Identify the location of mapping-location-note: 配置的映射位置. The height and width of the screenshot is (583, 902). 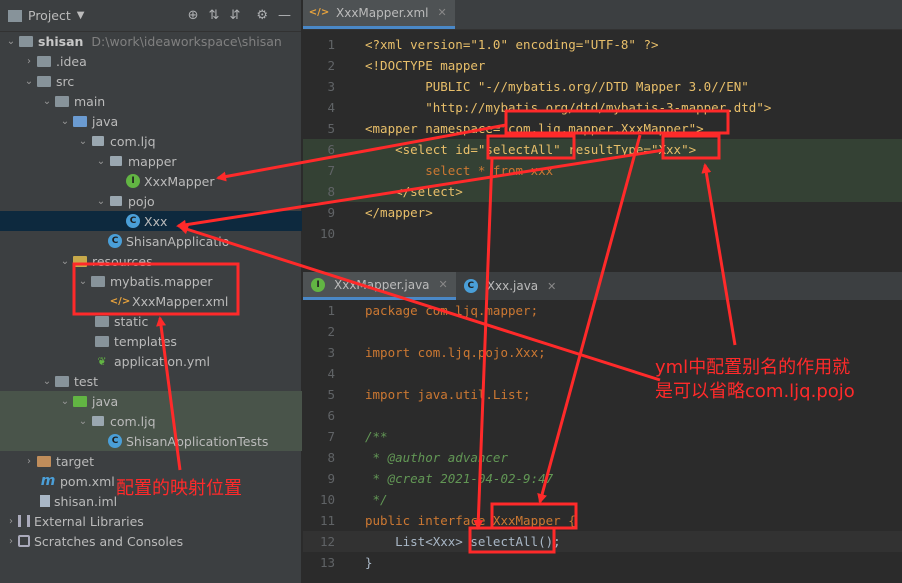
(179, 488).